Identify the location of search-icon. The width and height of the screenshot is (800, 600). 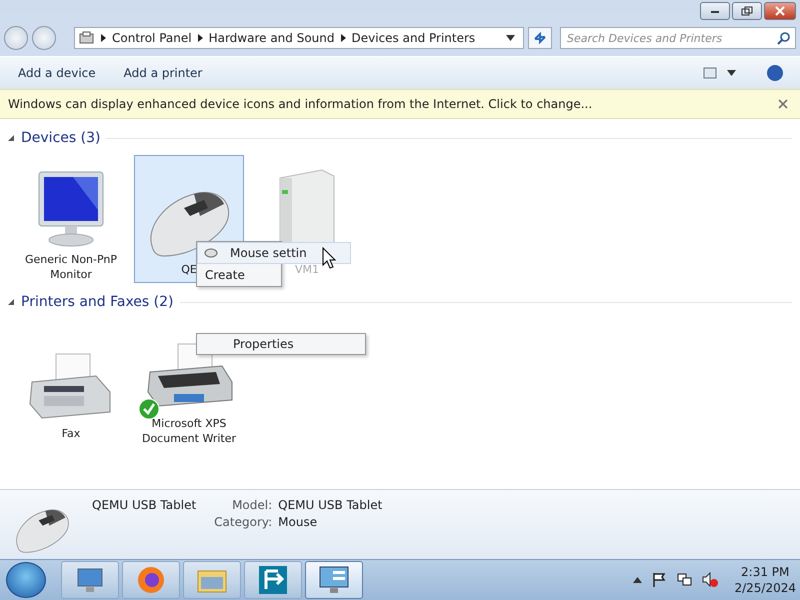
(783, 38).